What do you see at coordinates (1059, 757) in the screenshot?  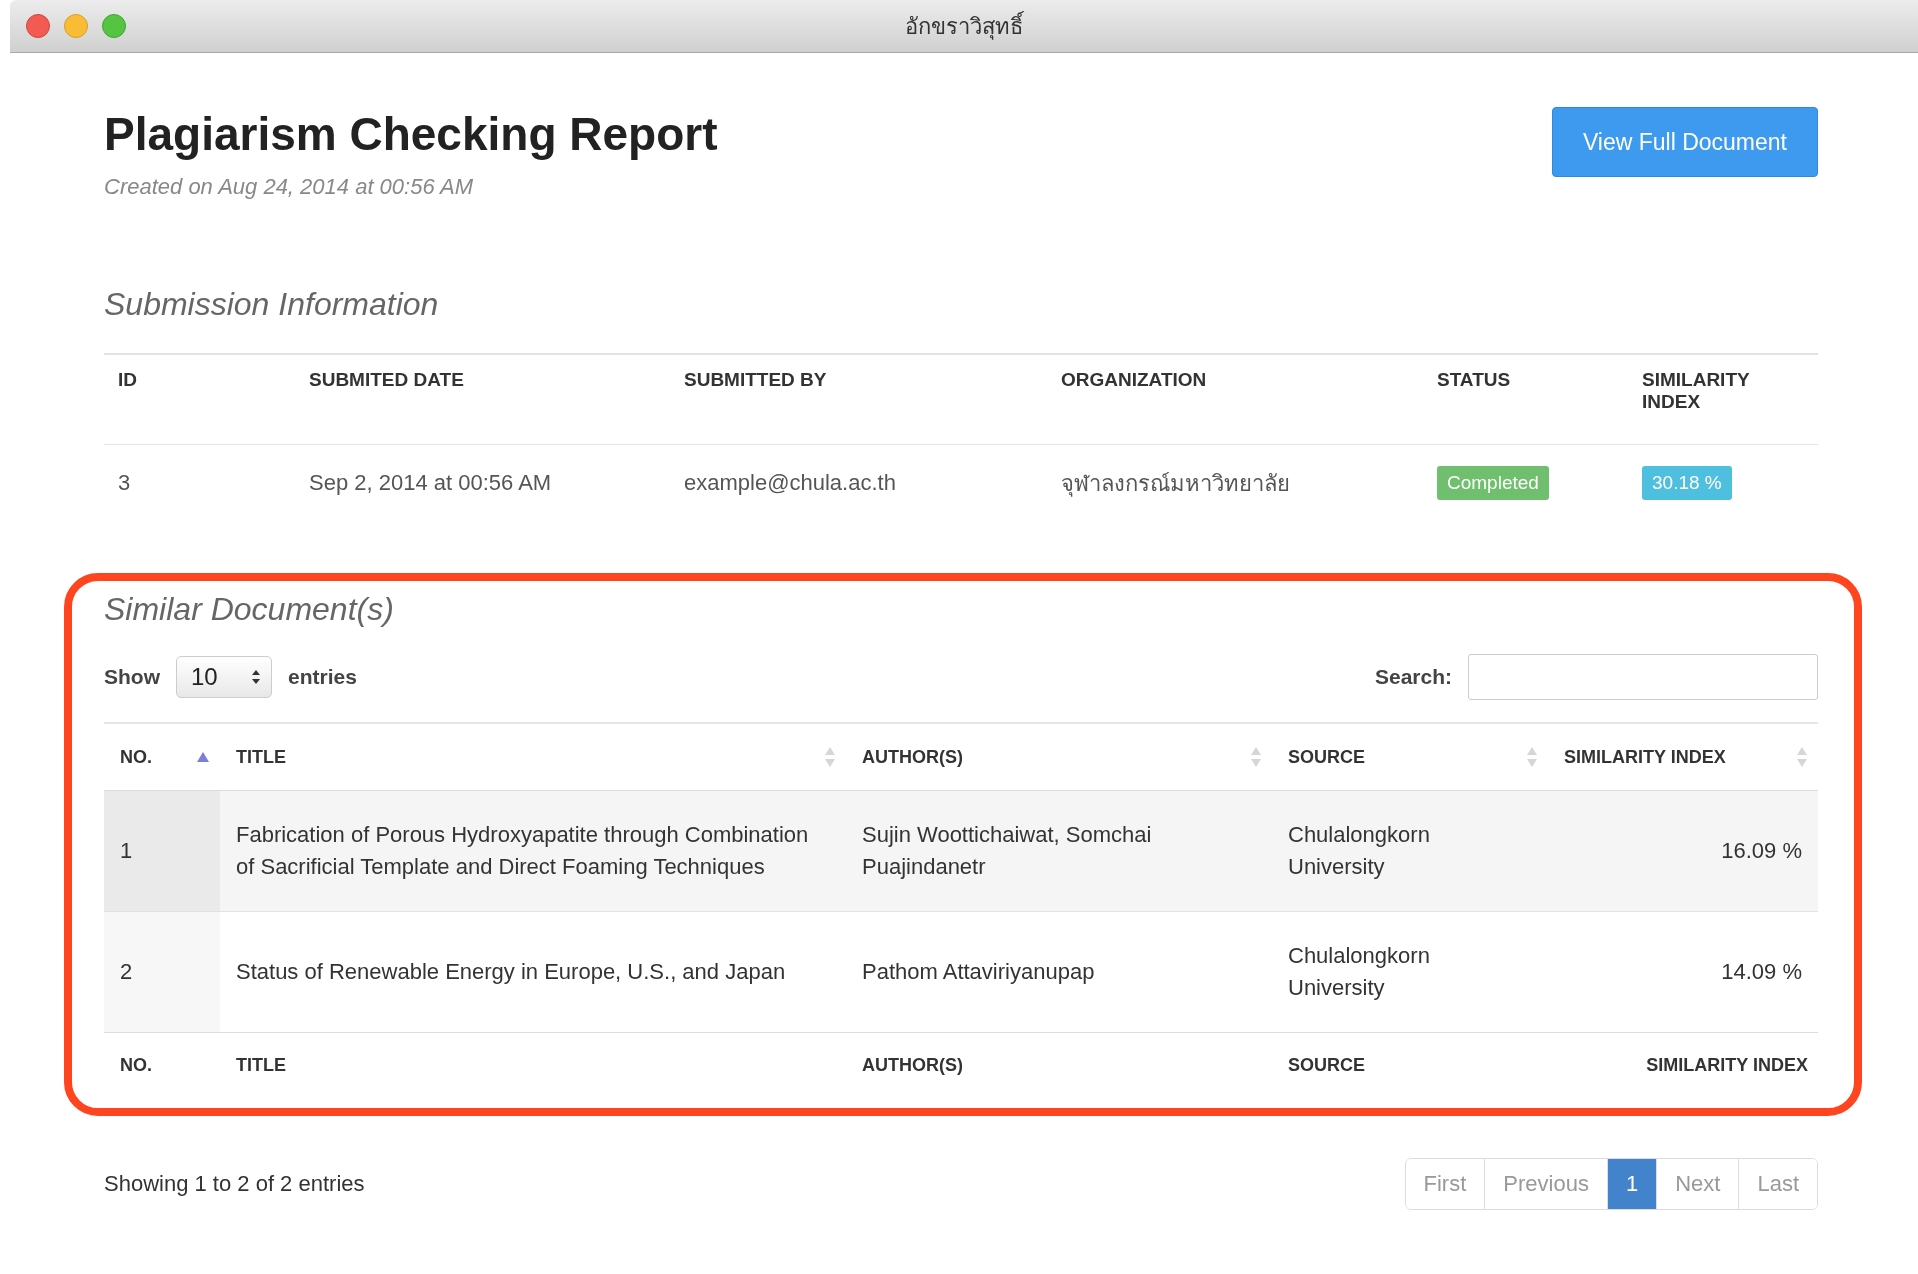 I see `column-header: AUTHOR(S)` at bounding box center [1059, 757].